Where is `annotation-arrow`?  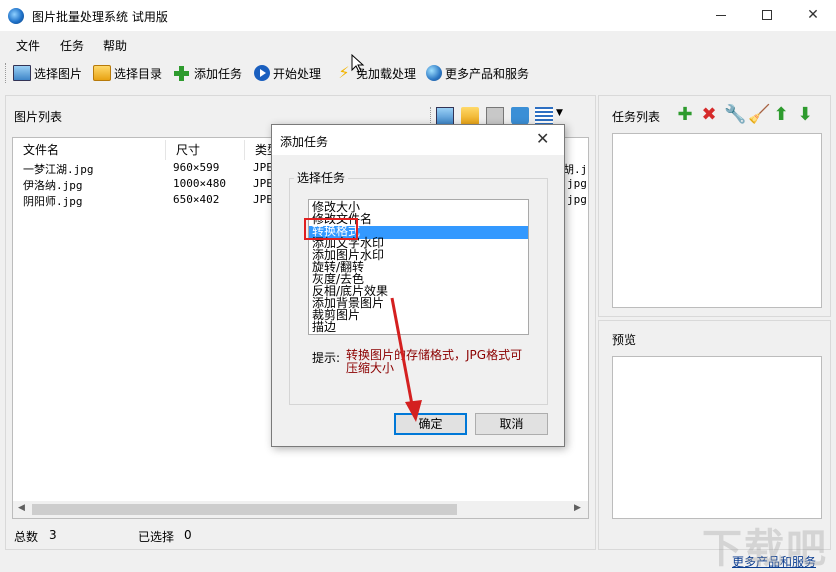
annotation-arrow is located at coordinates (406, 359).